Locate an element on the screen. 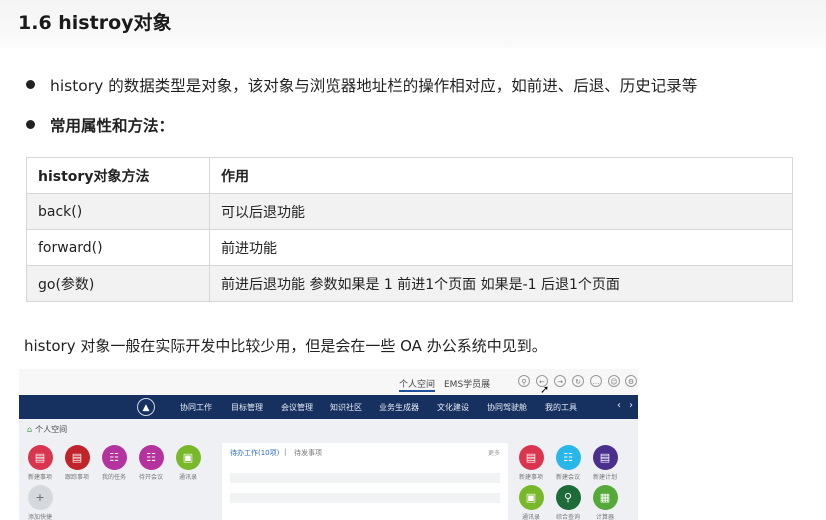 The width and height of the screenshot is (826, 520). chevron-right-icon: › is located at coordinates (631, 405).